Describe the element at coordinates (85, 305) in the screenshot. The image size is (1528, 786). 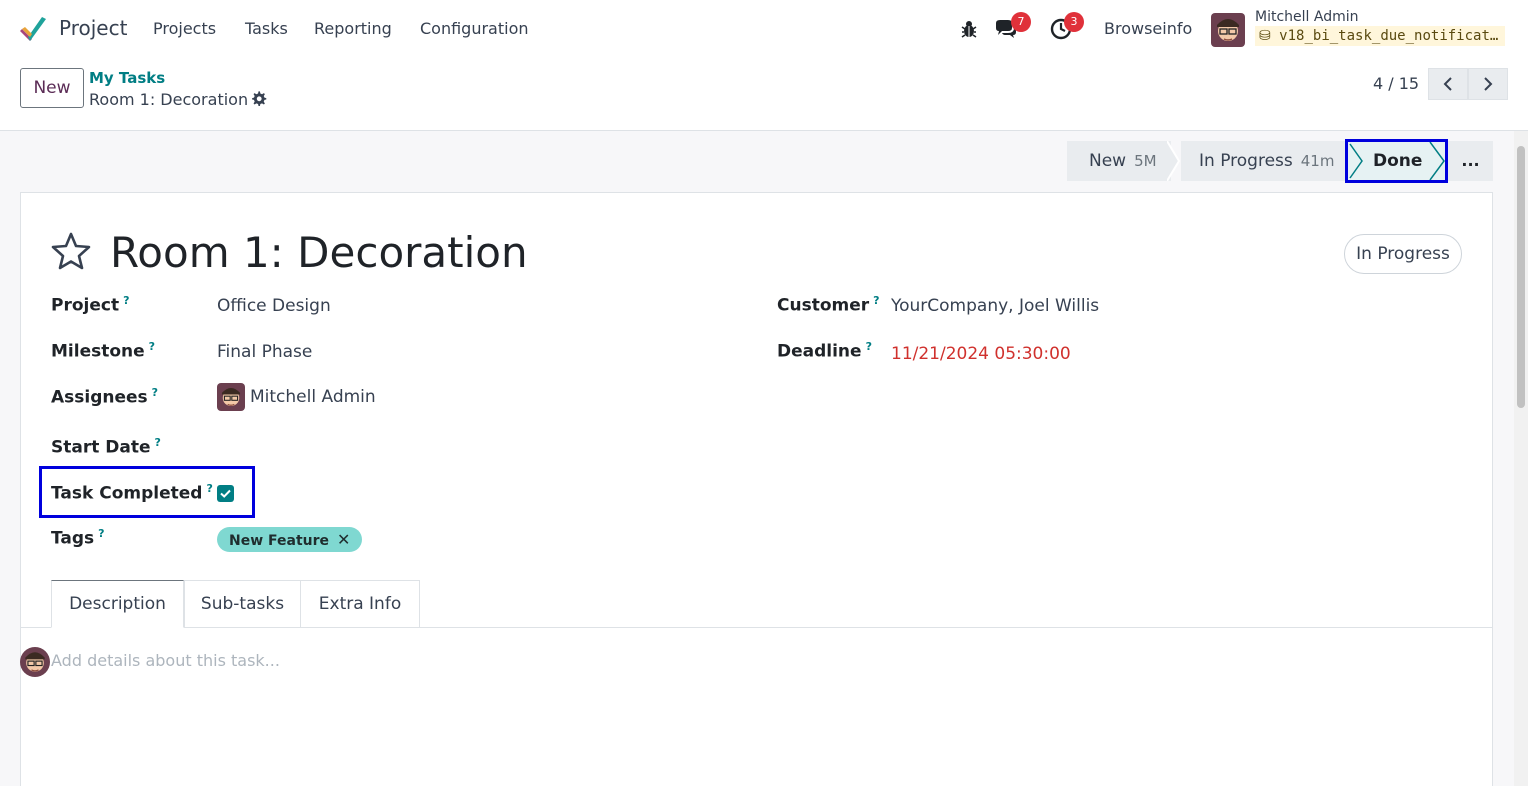
I see `project-label-text: Project` at that location.